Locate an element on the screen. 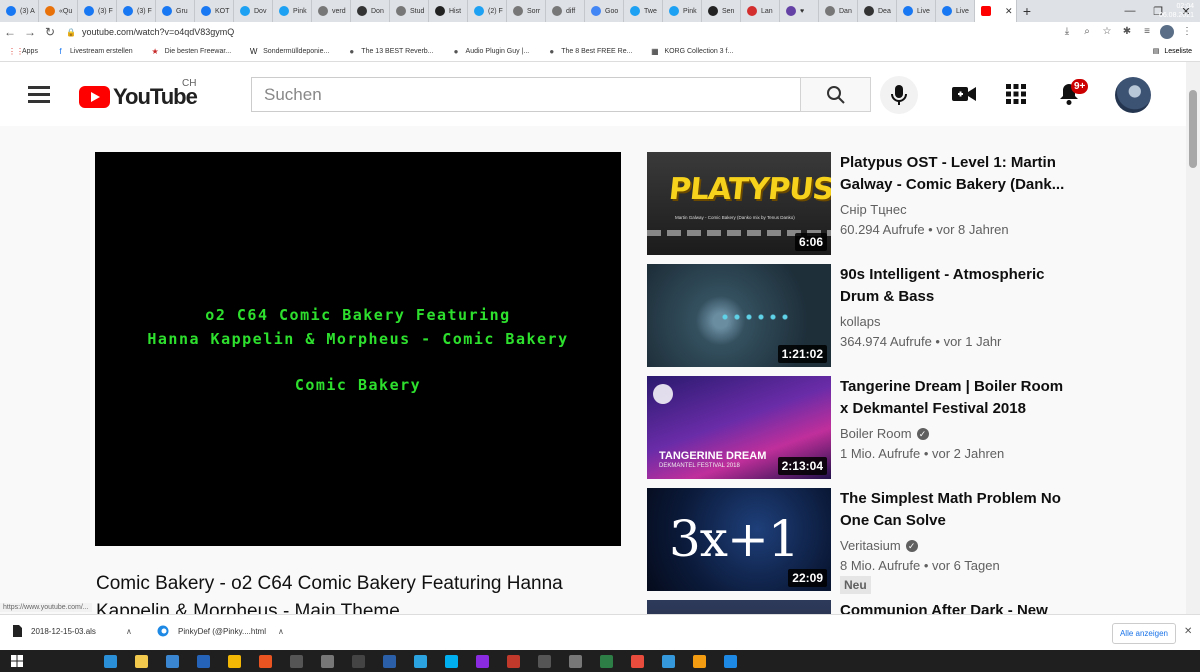  browser-tab: «Qu is located at coordinates (58, 11).